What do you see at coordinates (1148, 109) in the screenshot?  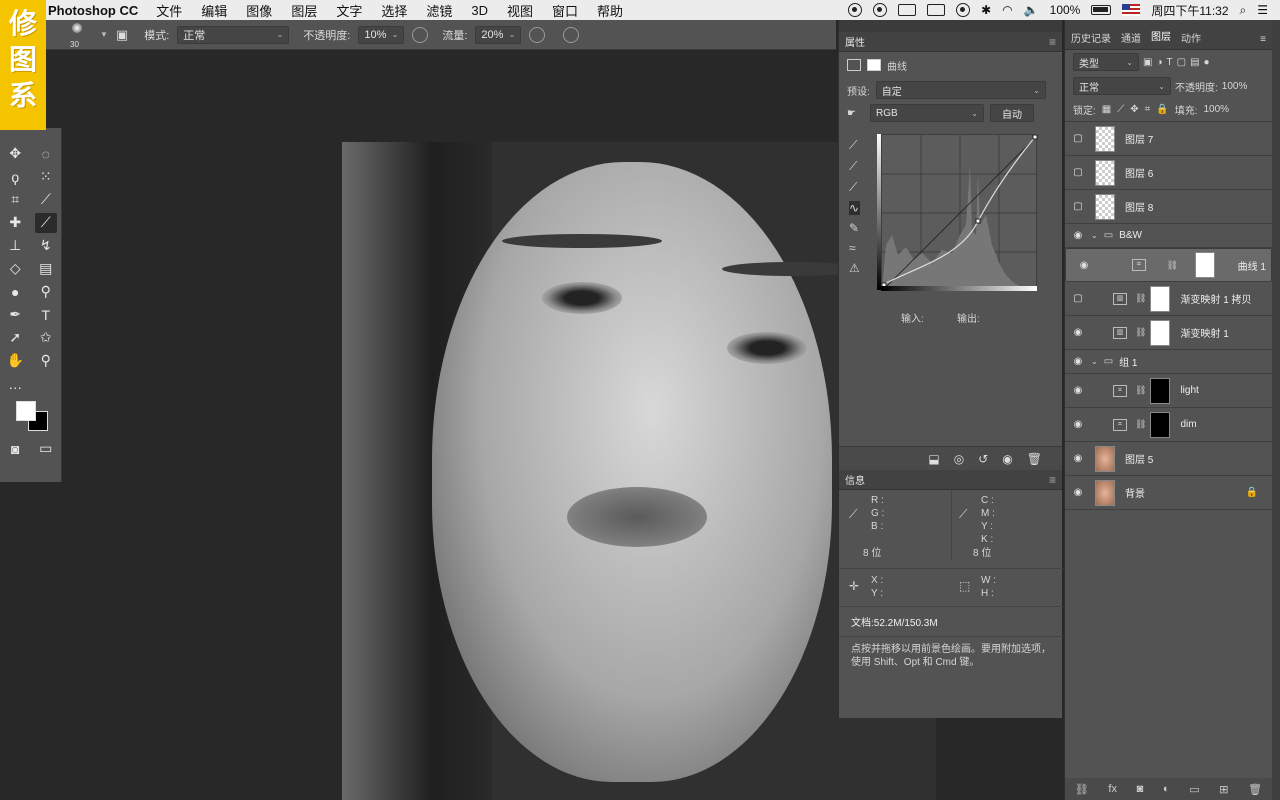 I see `lock-artboard-icon: ⌗` at bounding box center [1148, 109].